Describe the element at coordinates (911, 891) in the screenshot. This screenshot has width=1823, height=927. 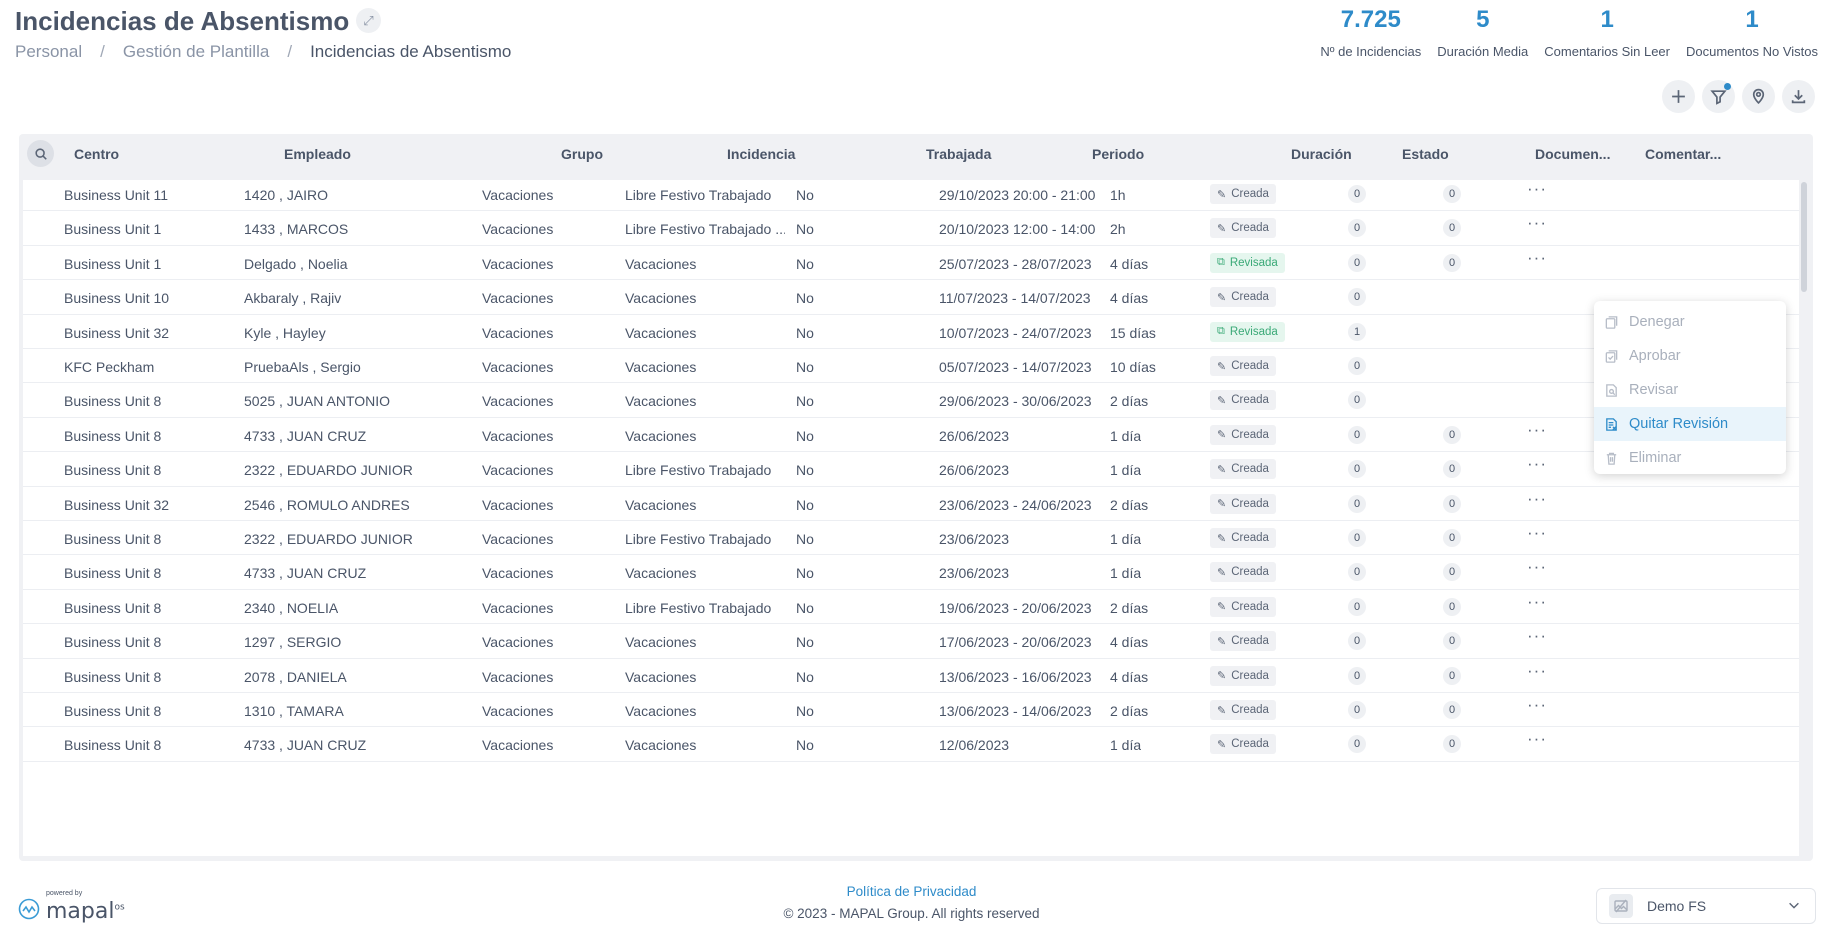
I see `privacy-policy-link: Política de Privacidad` at that location.